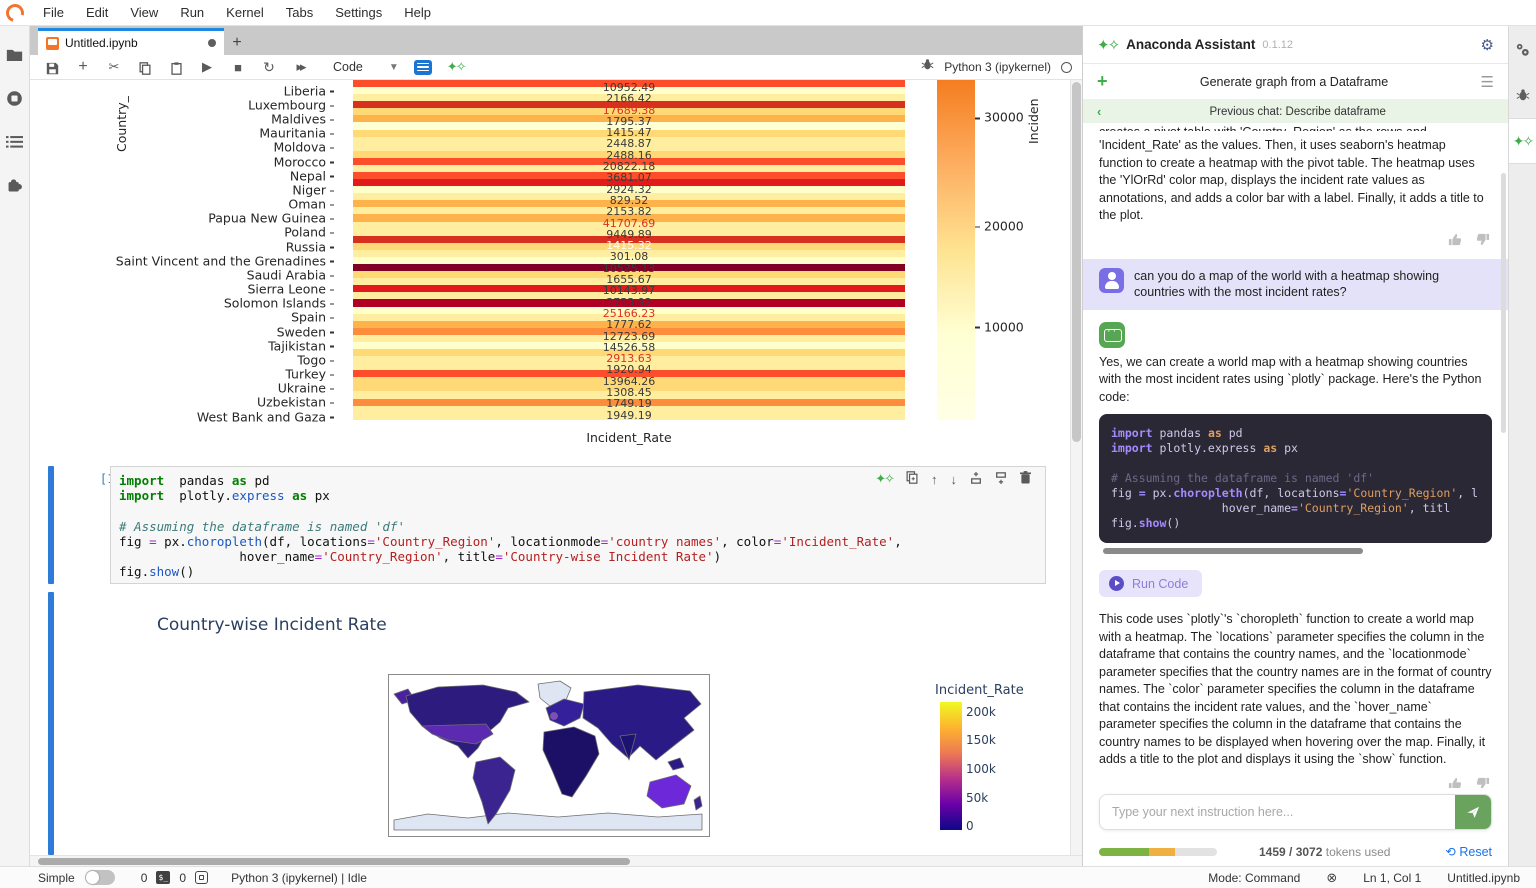 This screenshot has width=1536, height=888. I want to click on cell-collapser-output, so click(51, 723).